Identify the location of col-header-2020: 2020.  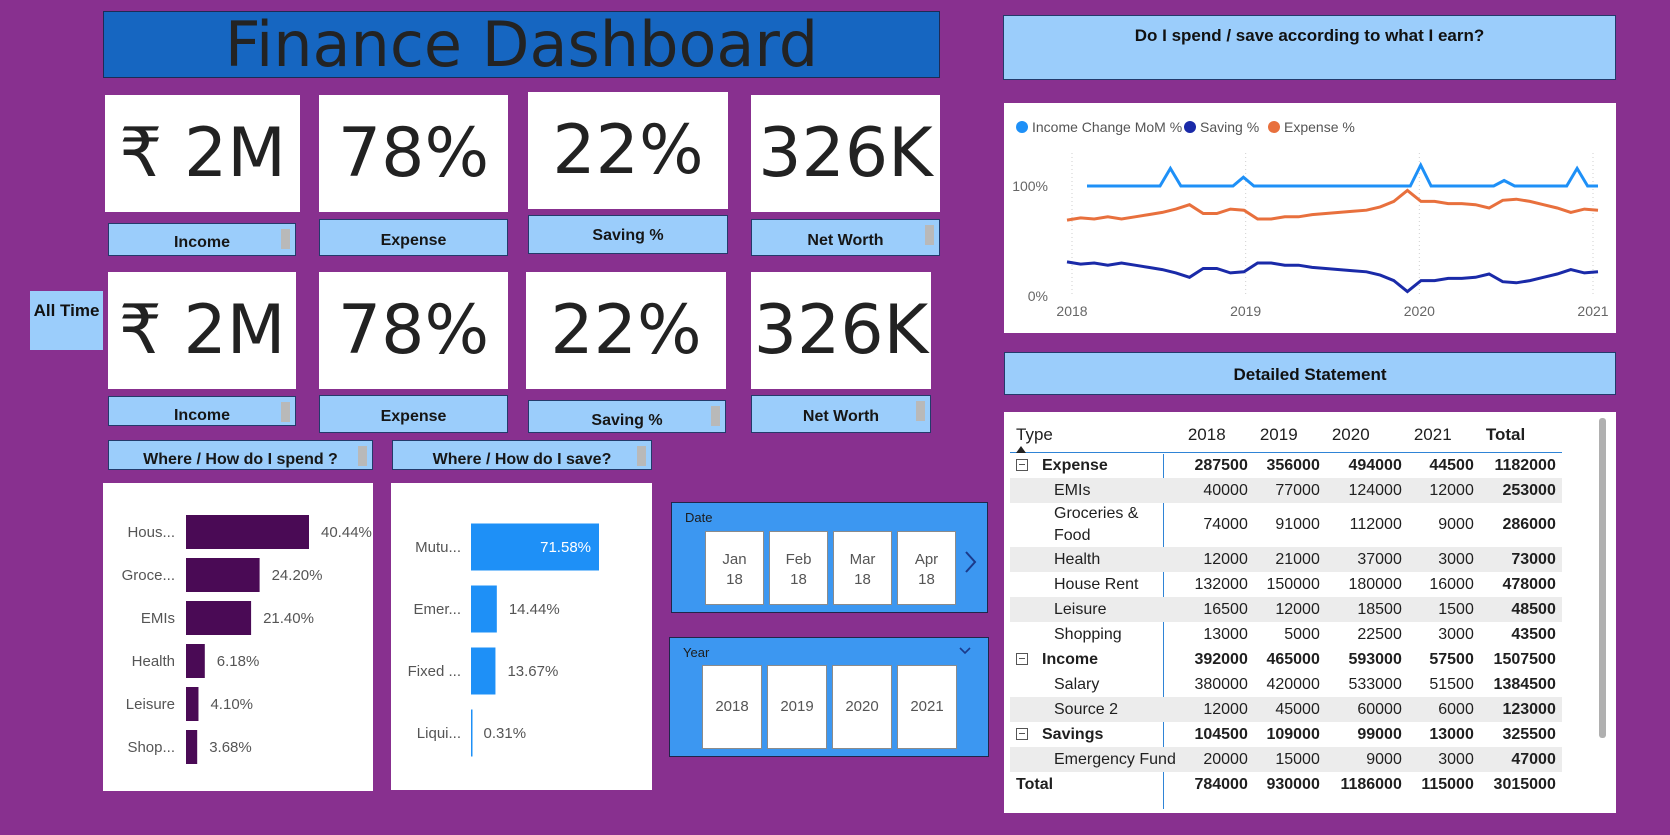
(1367, 435).